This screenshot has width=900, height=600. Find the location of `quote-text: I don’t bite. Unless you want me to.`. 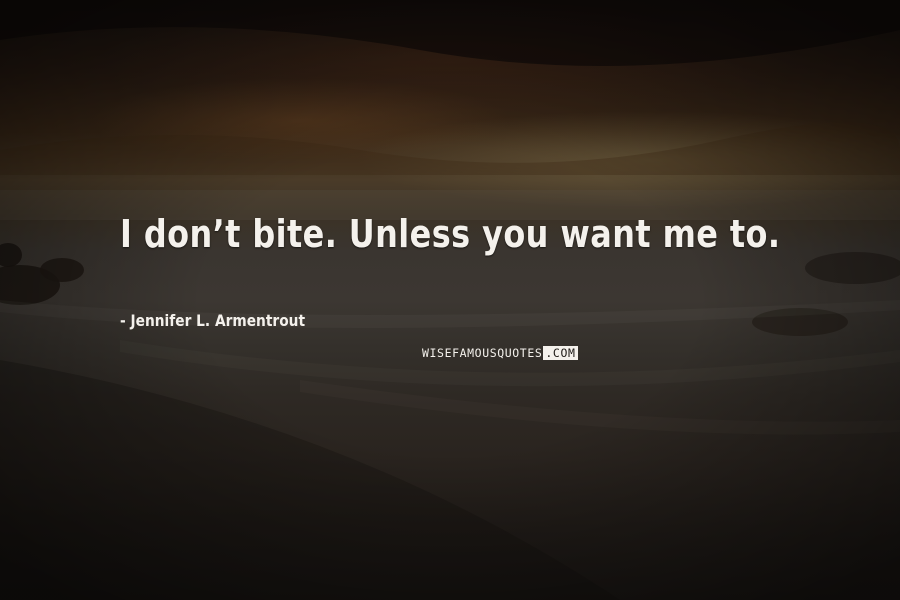

quote-text: I don’t bite. Unless you want me to. is located at coordinates (450, 234).